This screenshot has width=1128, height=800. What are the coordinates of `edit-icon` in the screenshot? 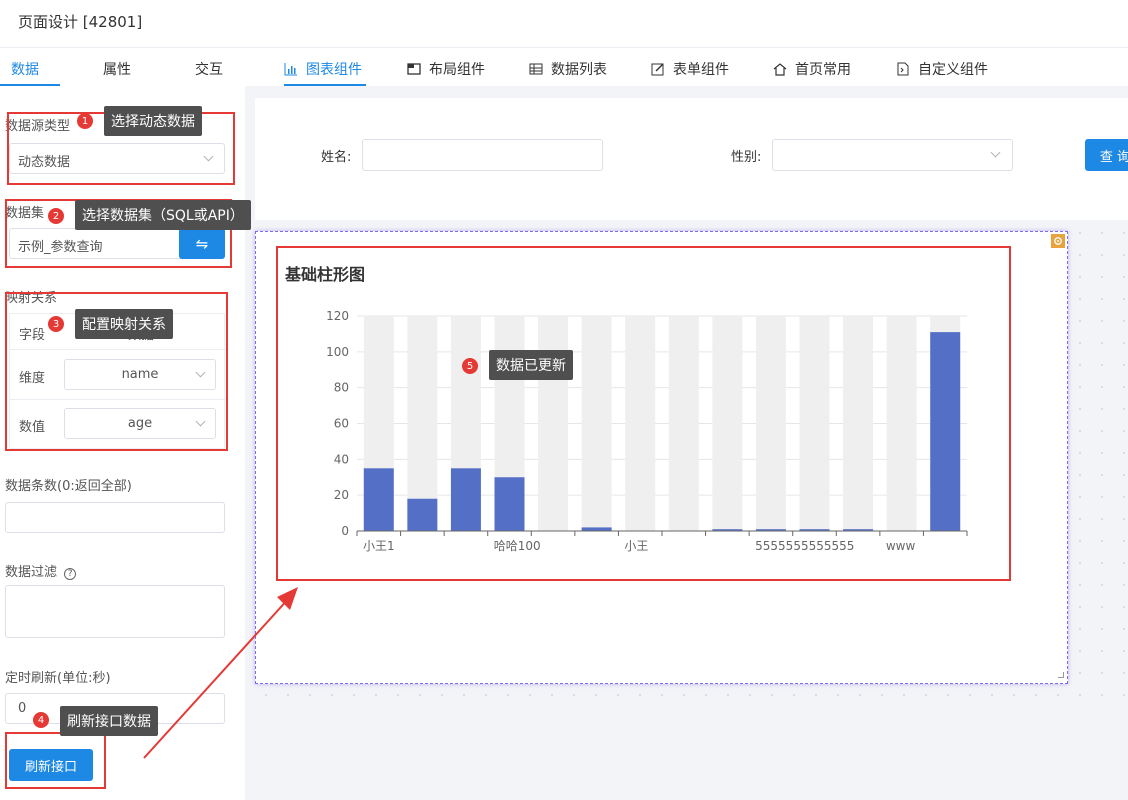 It's located at (657, 69).